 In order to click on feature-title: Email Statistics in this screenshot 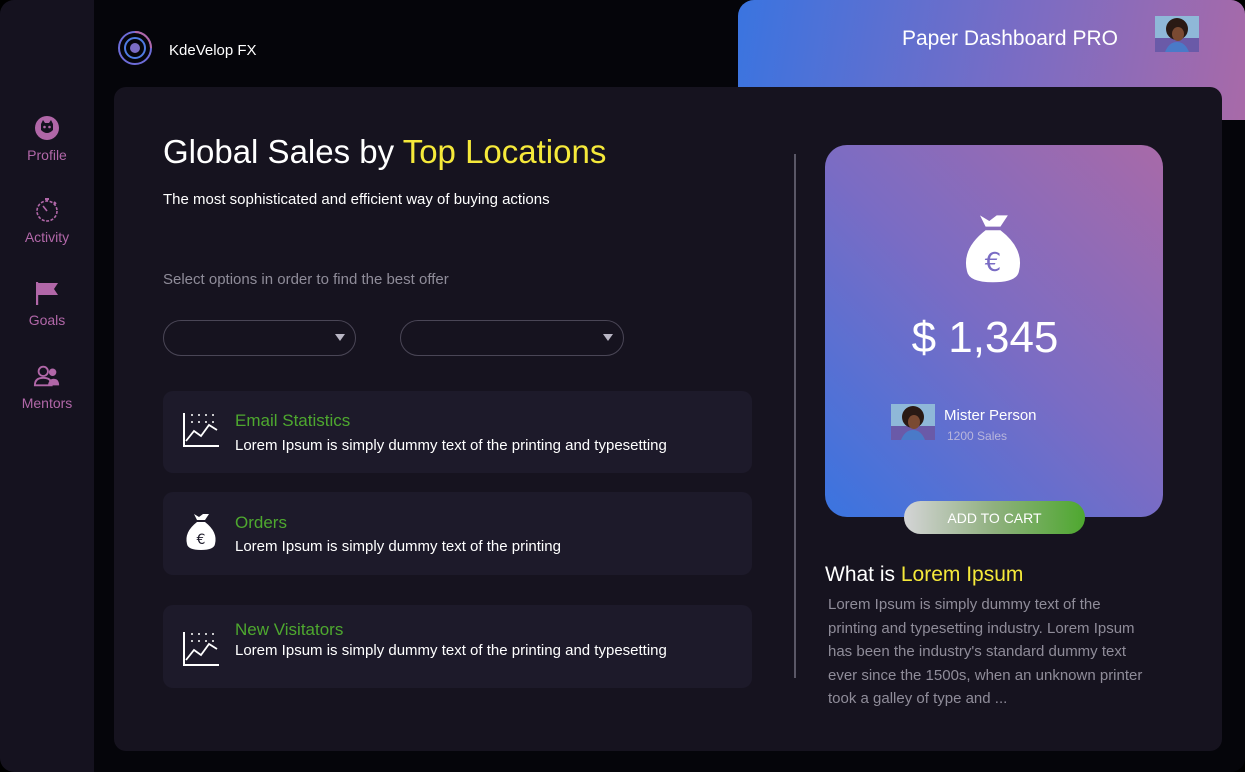, I will do `click(293, 420)`.